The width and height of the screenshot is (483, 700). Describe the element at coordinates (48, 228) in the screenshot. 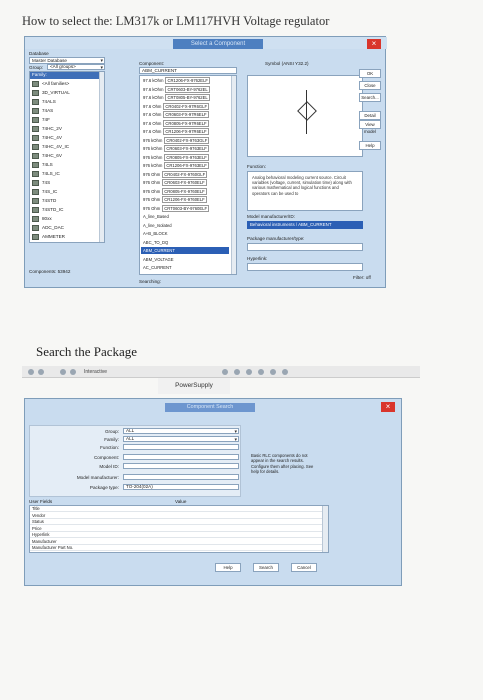

I see `family-item: ADC_DAC` at that location.